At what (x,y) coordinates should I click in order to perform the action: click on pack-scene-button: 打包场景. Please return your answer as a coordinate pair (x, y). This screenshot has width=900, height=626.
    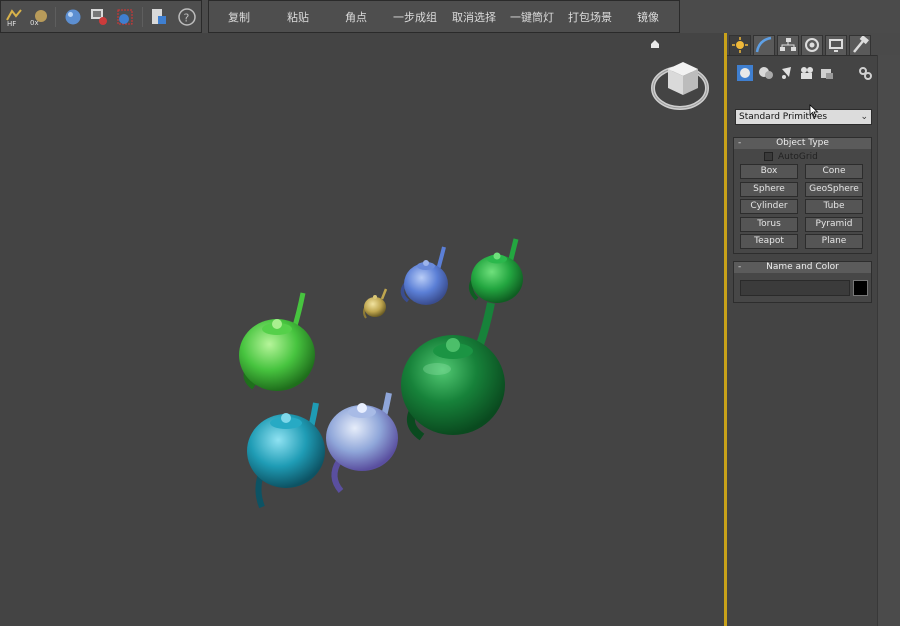
    Looking at the image, I should click on (590, 17).